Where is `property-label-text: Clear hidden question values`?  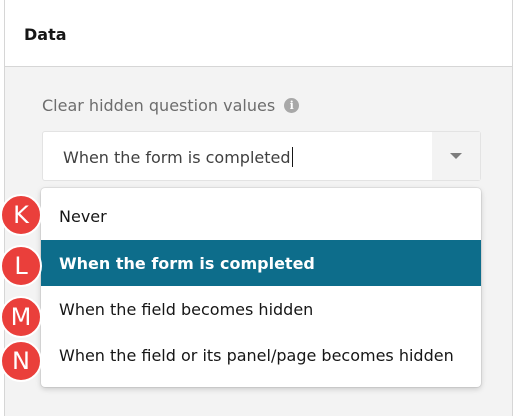 property-label-text: Clear hidden question values is located at coordinates (159, 105).